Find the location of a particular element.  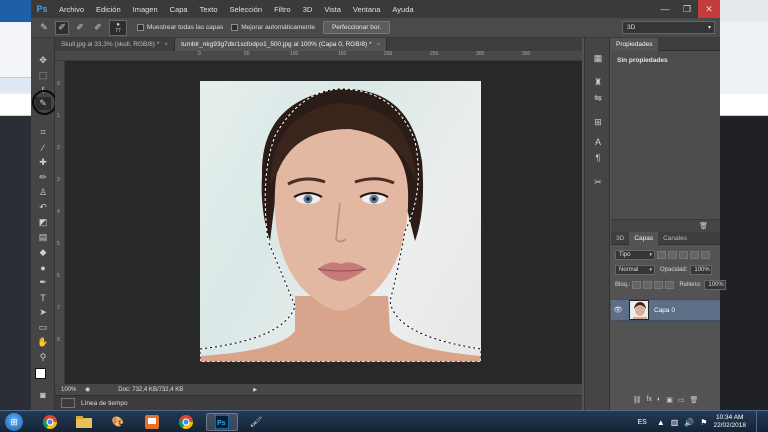

lock-pixels-icon is located at coordinates (648, 284).